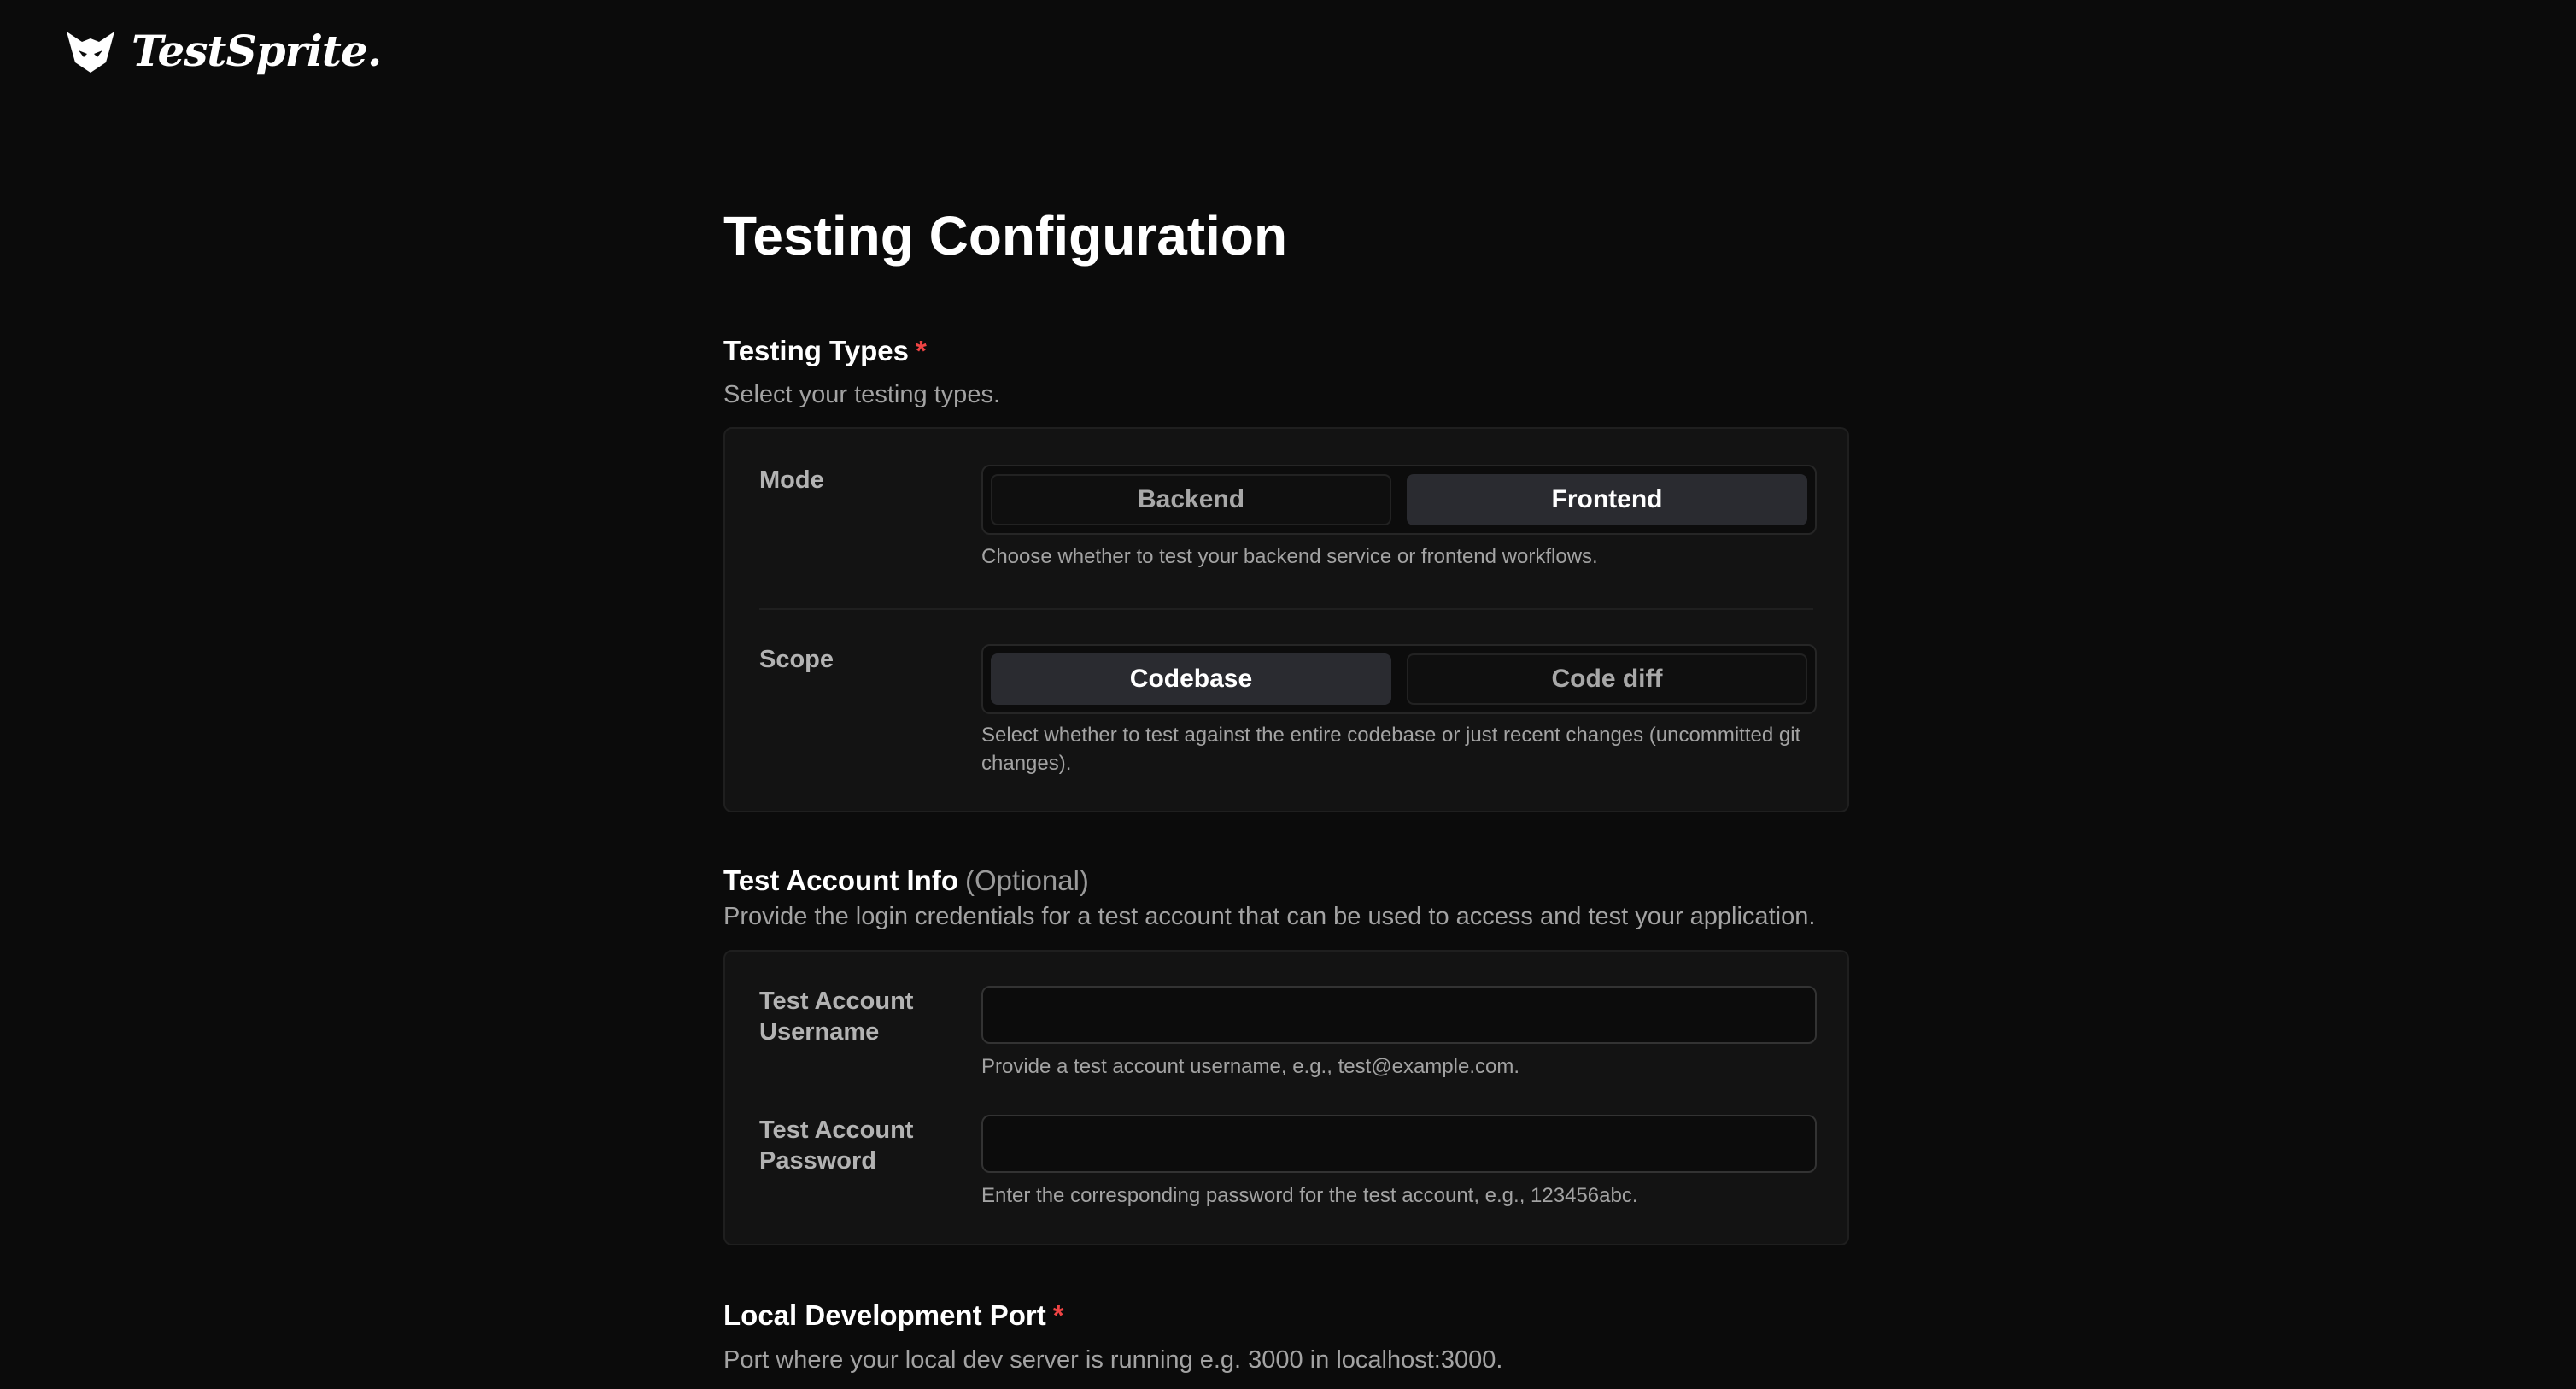  I want to click on mode-frontend-button: Frontend, so click(1607, 499).